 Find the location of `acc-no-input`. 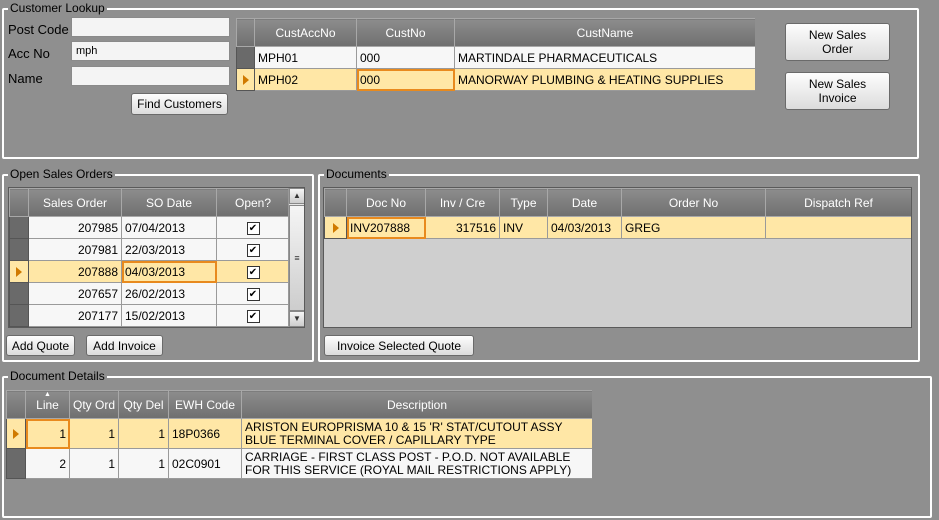

acc-no-input is located at coordinates (150, 51).